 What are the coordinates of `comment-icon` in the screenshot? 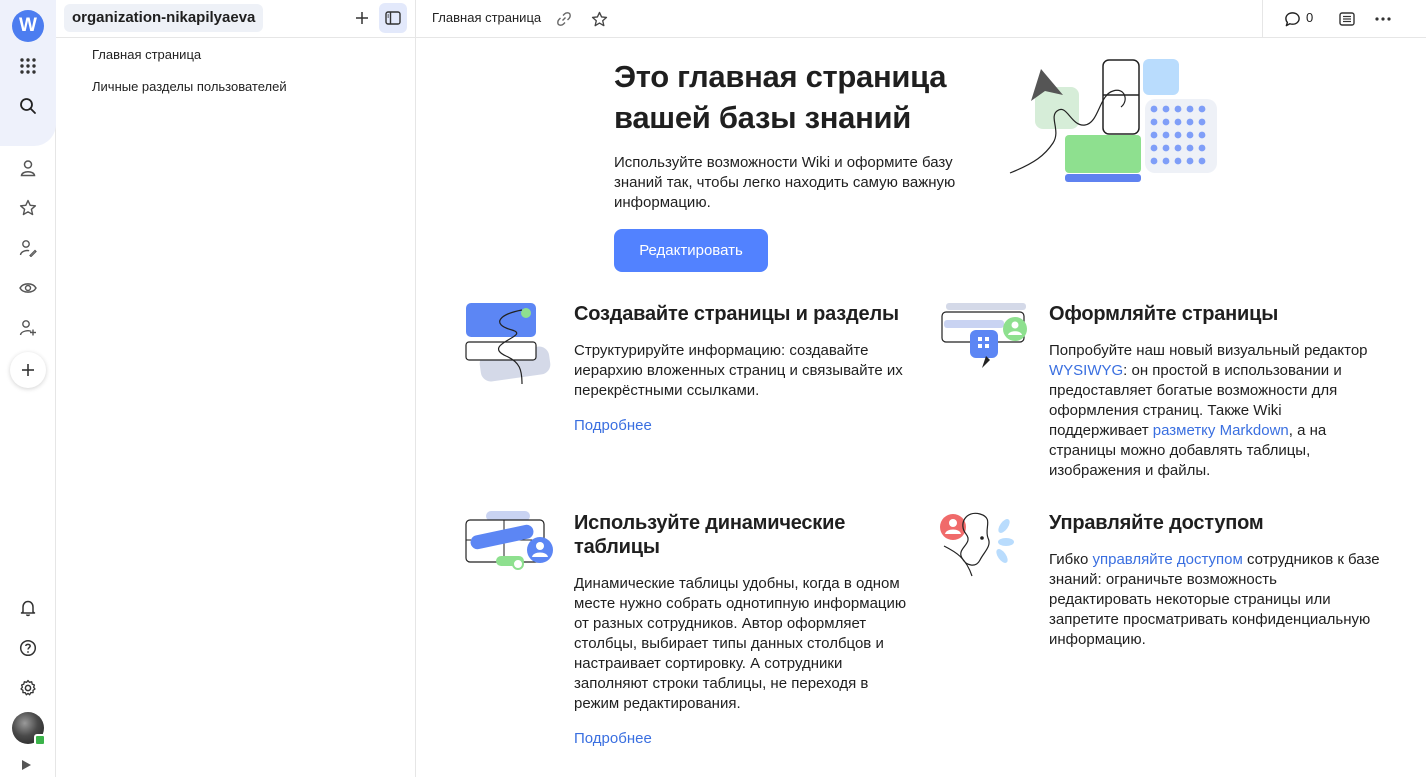 It's located at (1292, 19).